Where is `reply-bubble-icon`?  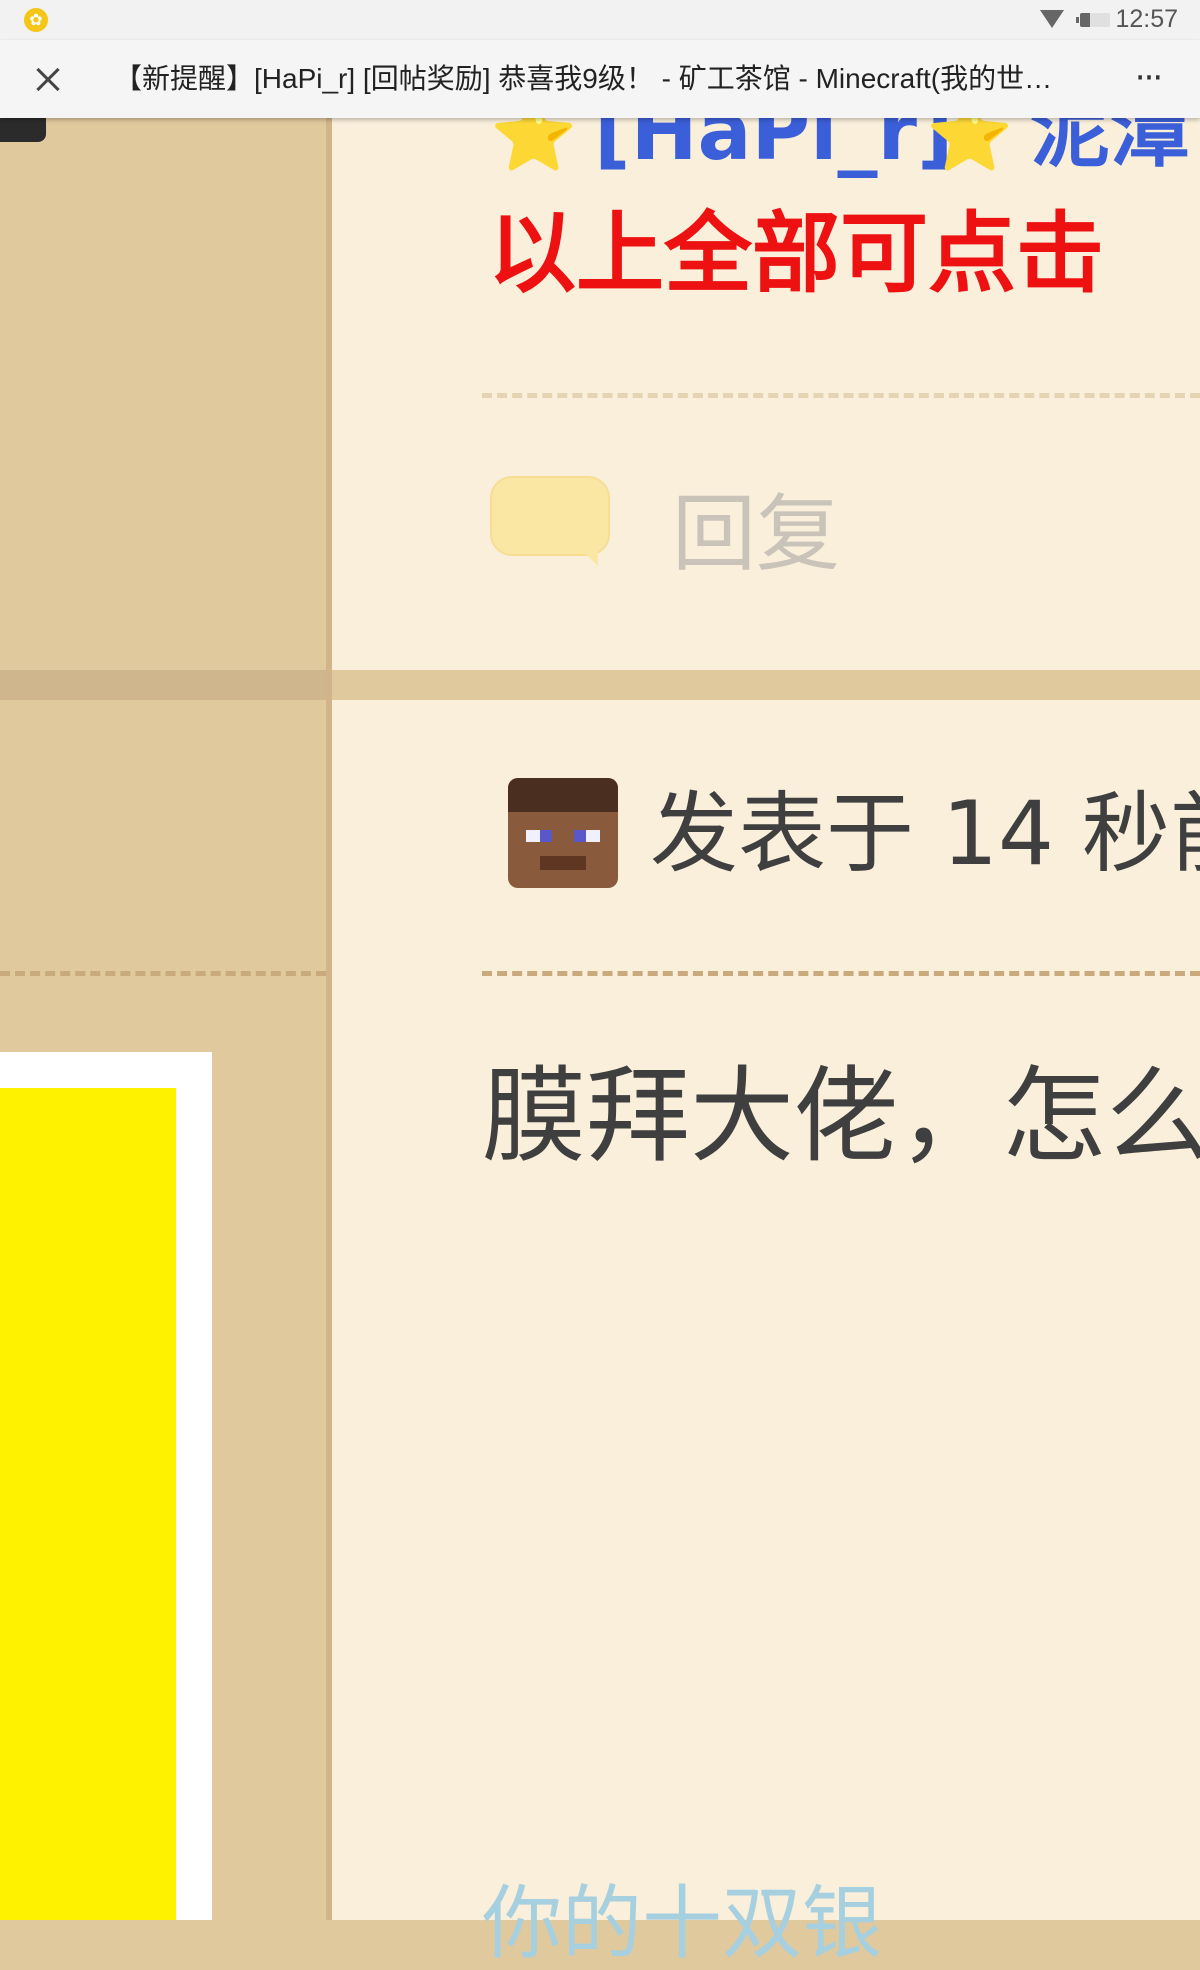
reply-bubble-icon is located at coordinates (550, 521).